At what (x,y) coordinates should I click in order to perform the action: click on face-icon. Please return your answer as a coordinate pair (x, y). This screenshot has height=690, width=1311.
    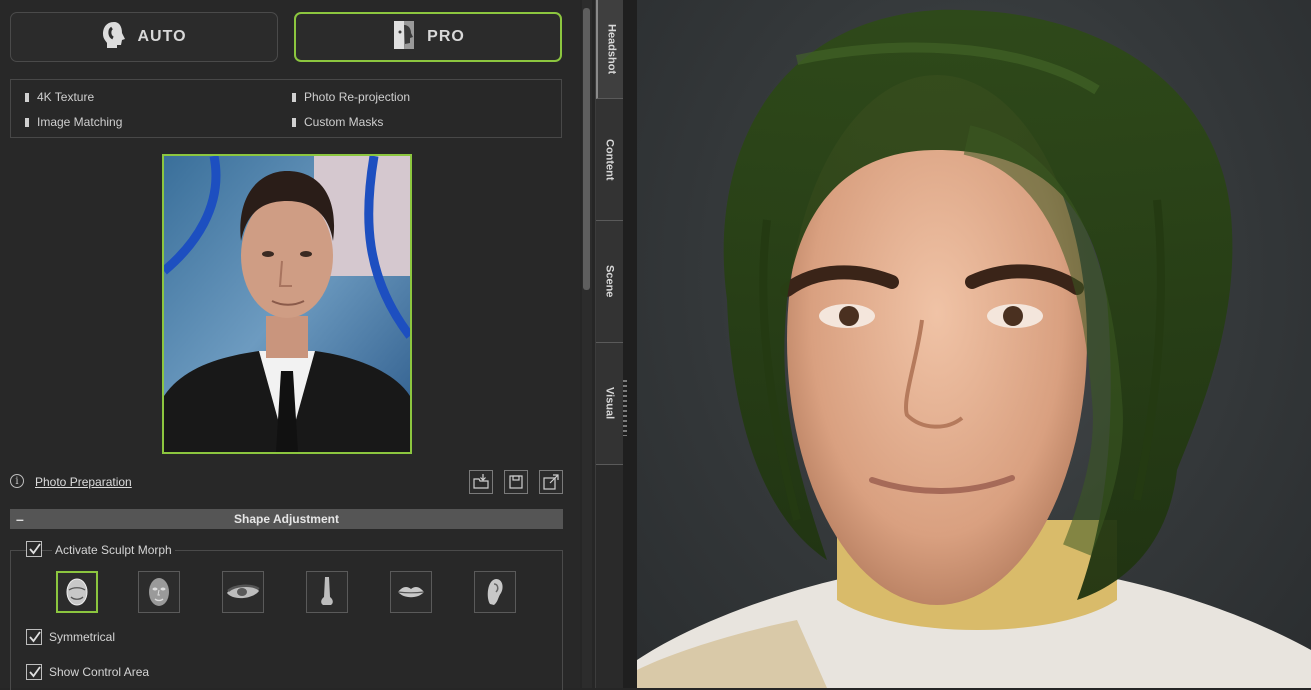
    Looking at the image, I should click on (159, 592).